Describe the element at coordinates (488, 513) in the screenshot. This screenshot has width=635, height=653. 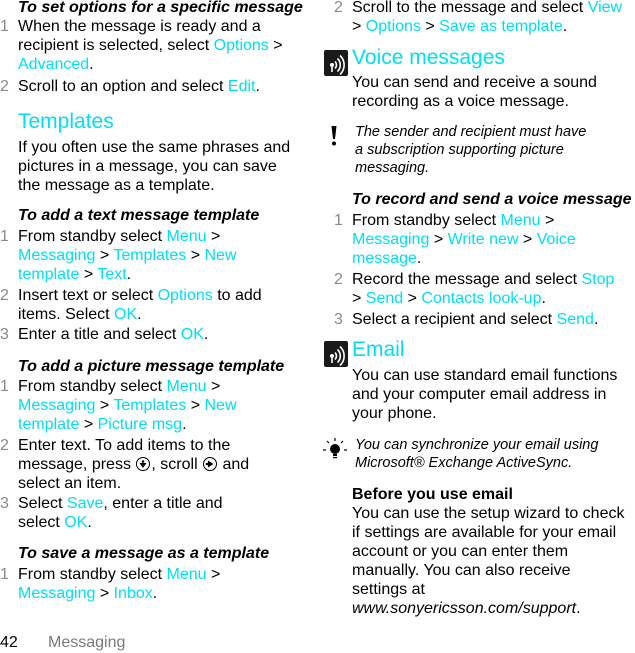
I see `before-email-line: You can use the setup wizard to check` at that location.